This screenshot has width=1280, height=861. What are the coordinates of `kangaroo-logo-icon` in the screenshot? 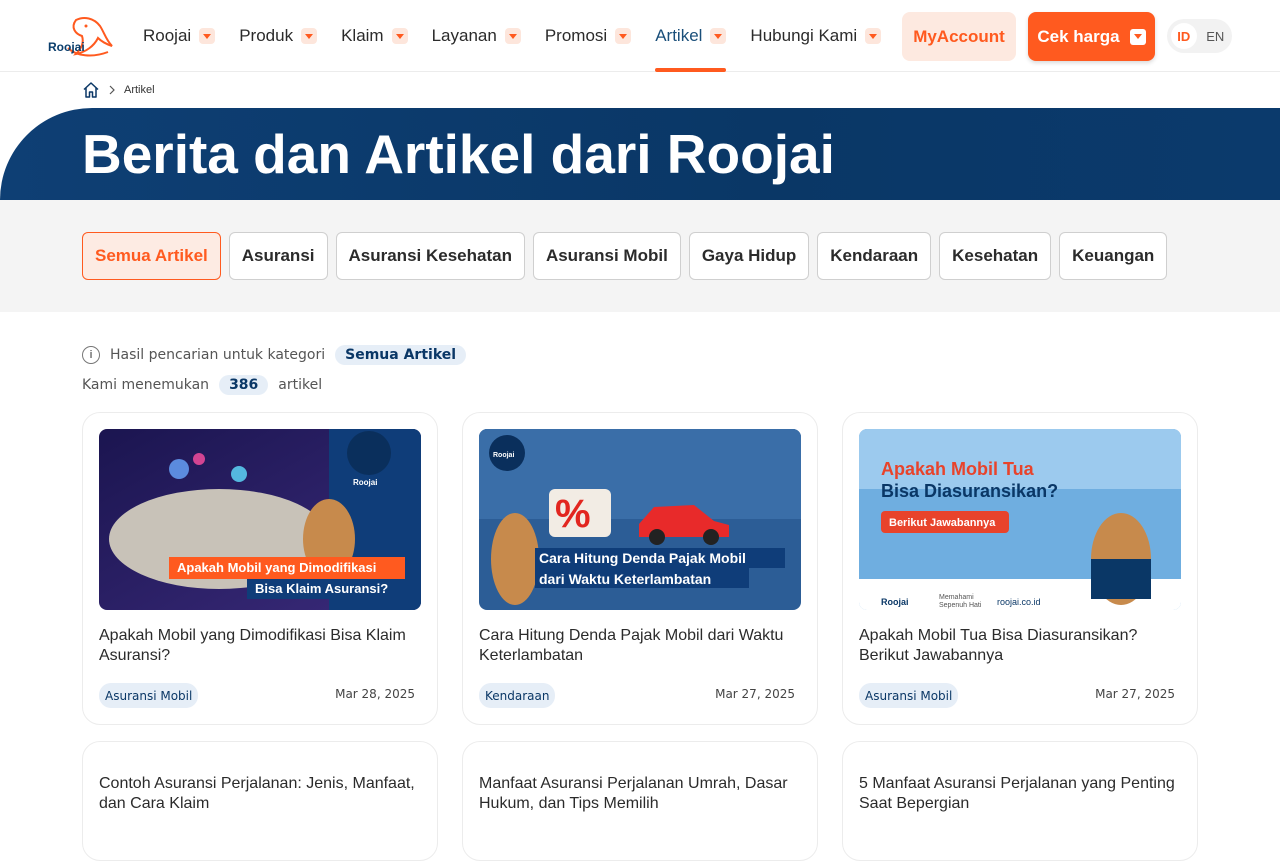 It's located at (90, 37).